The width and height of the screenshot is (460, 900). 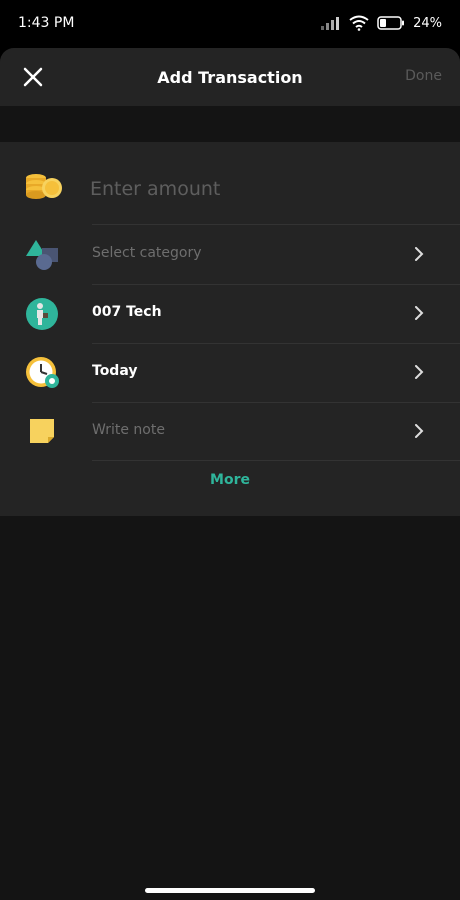 What do you see at coordinates (128, 430) in the screenshot?
I see `note-label: Write note` at bounding box center [128, 430].